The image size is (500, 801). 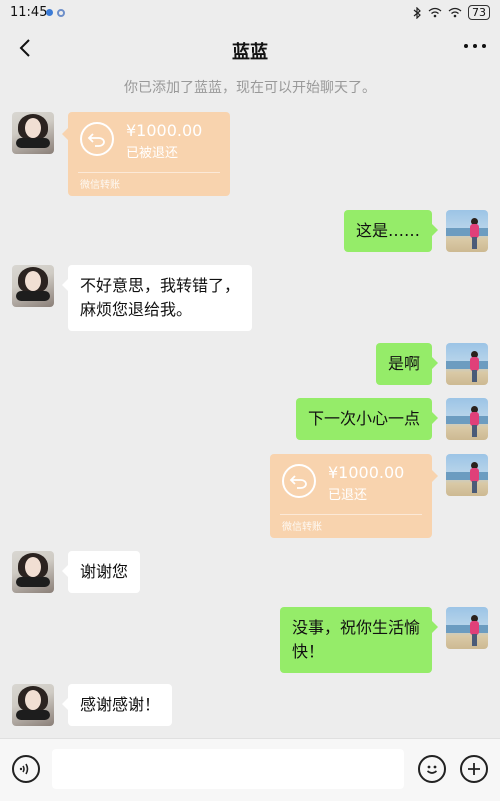 What do you see at coordinates (359, 640) in the screenshot?
I see `message-bubble-sent: 没事，祝你生活愉 快！` at bounding box center [359, 640].